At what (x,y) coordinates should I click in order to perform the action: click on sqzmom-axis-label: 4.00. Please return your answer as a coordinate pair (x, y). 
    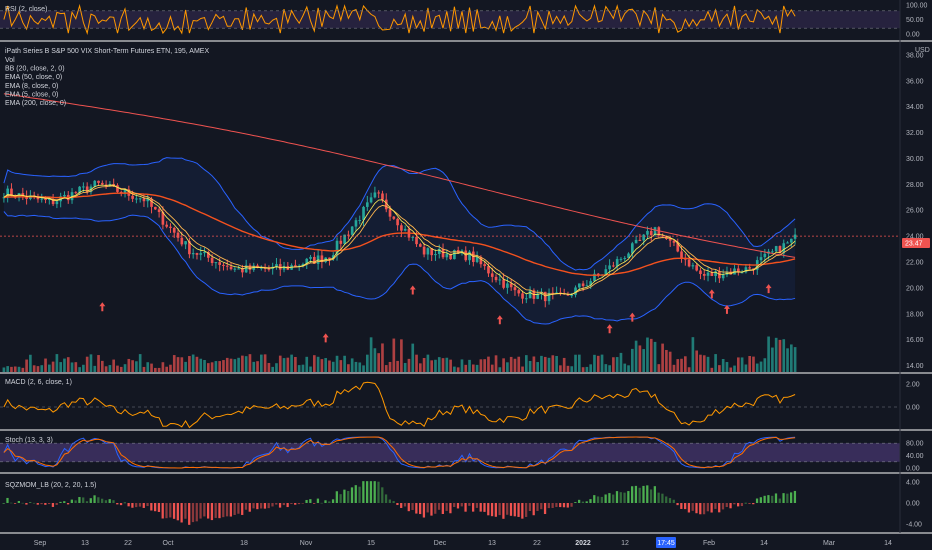
    Looking at the image, I should click on (913, 483).